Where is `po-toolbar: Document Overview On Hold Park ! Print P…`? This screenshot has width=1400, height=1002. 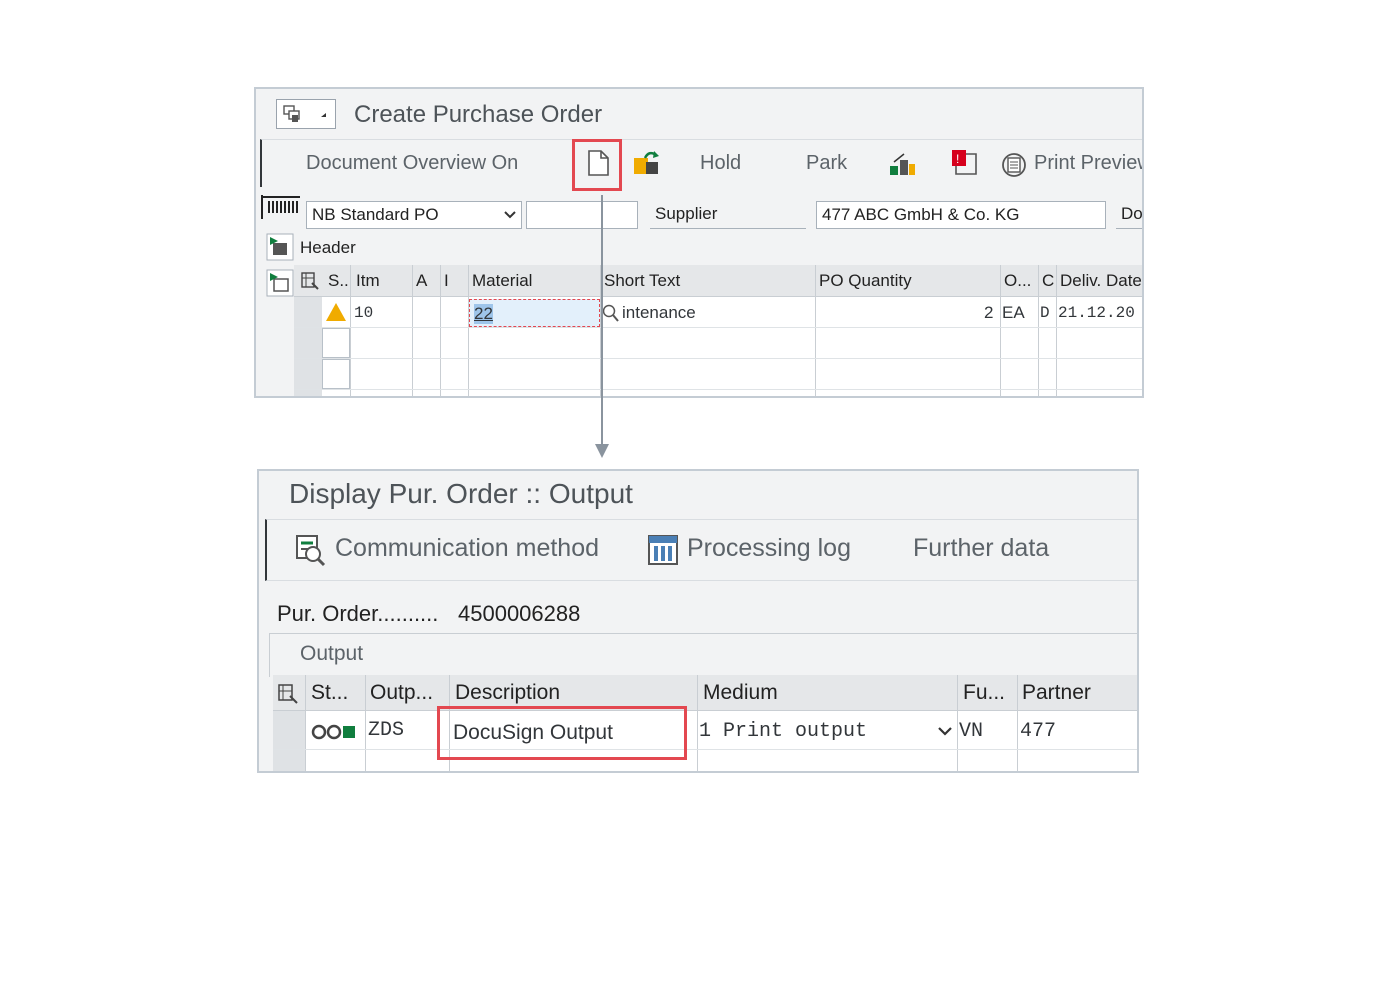
po-toolbar: Document Overview On Hold Park ! Print P… is located at coordinates (701, 163).